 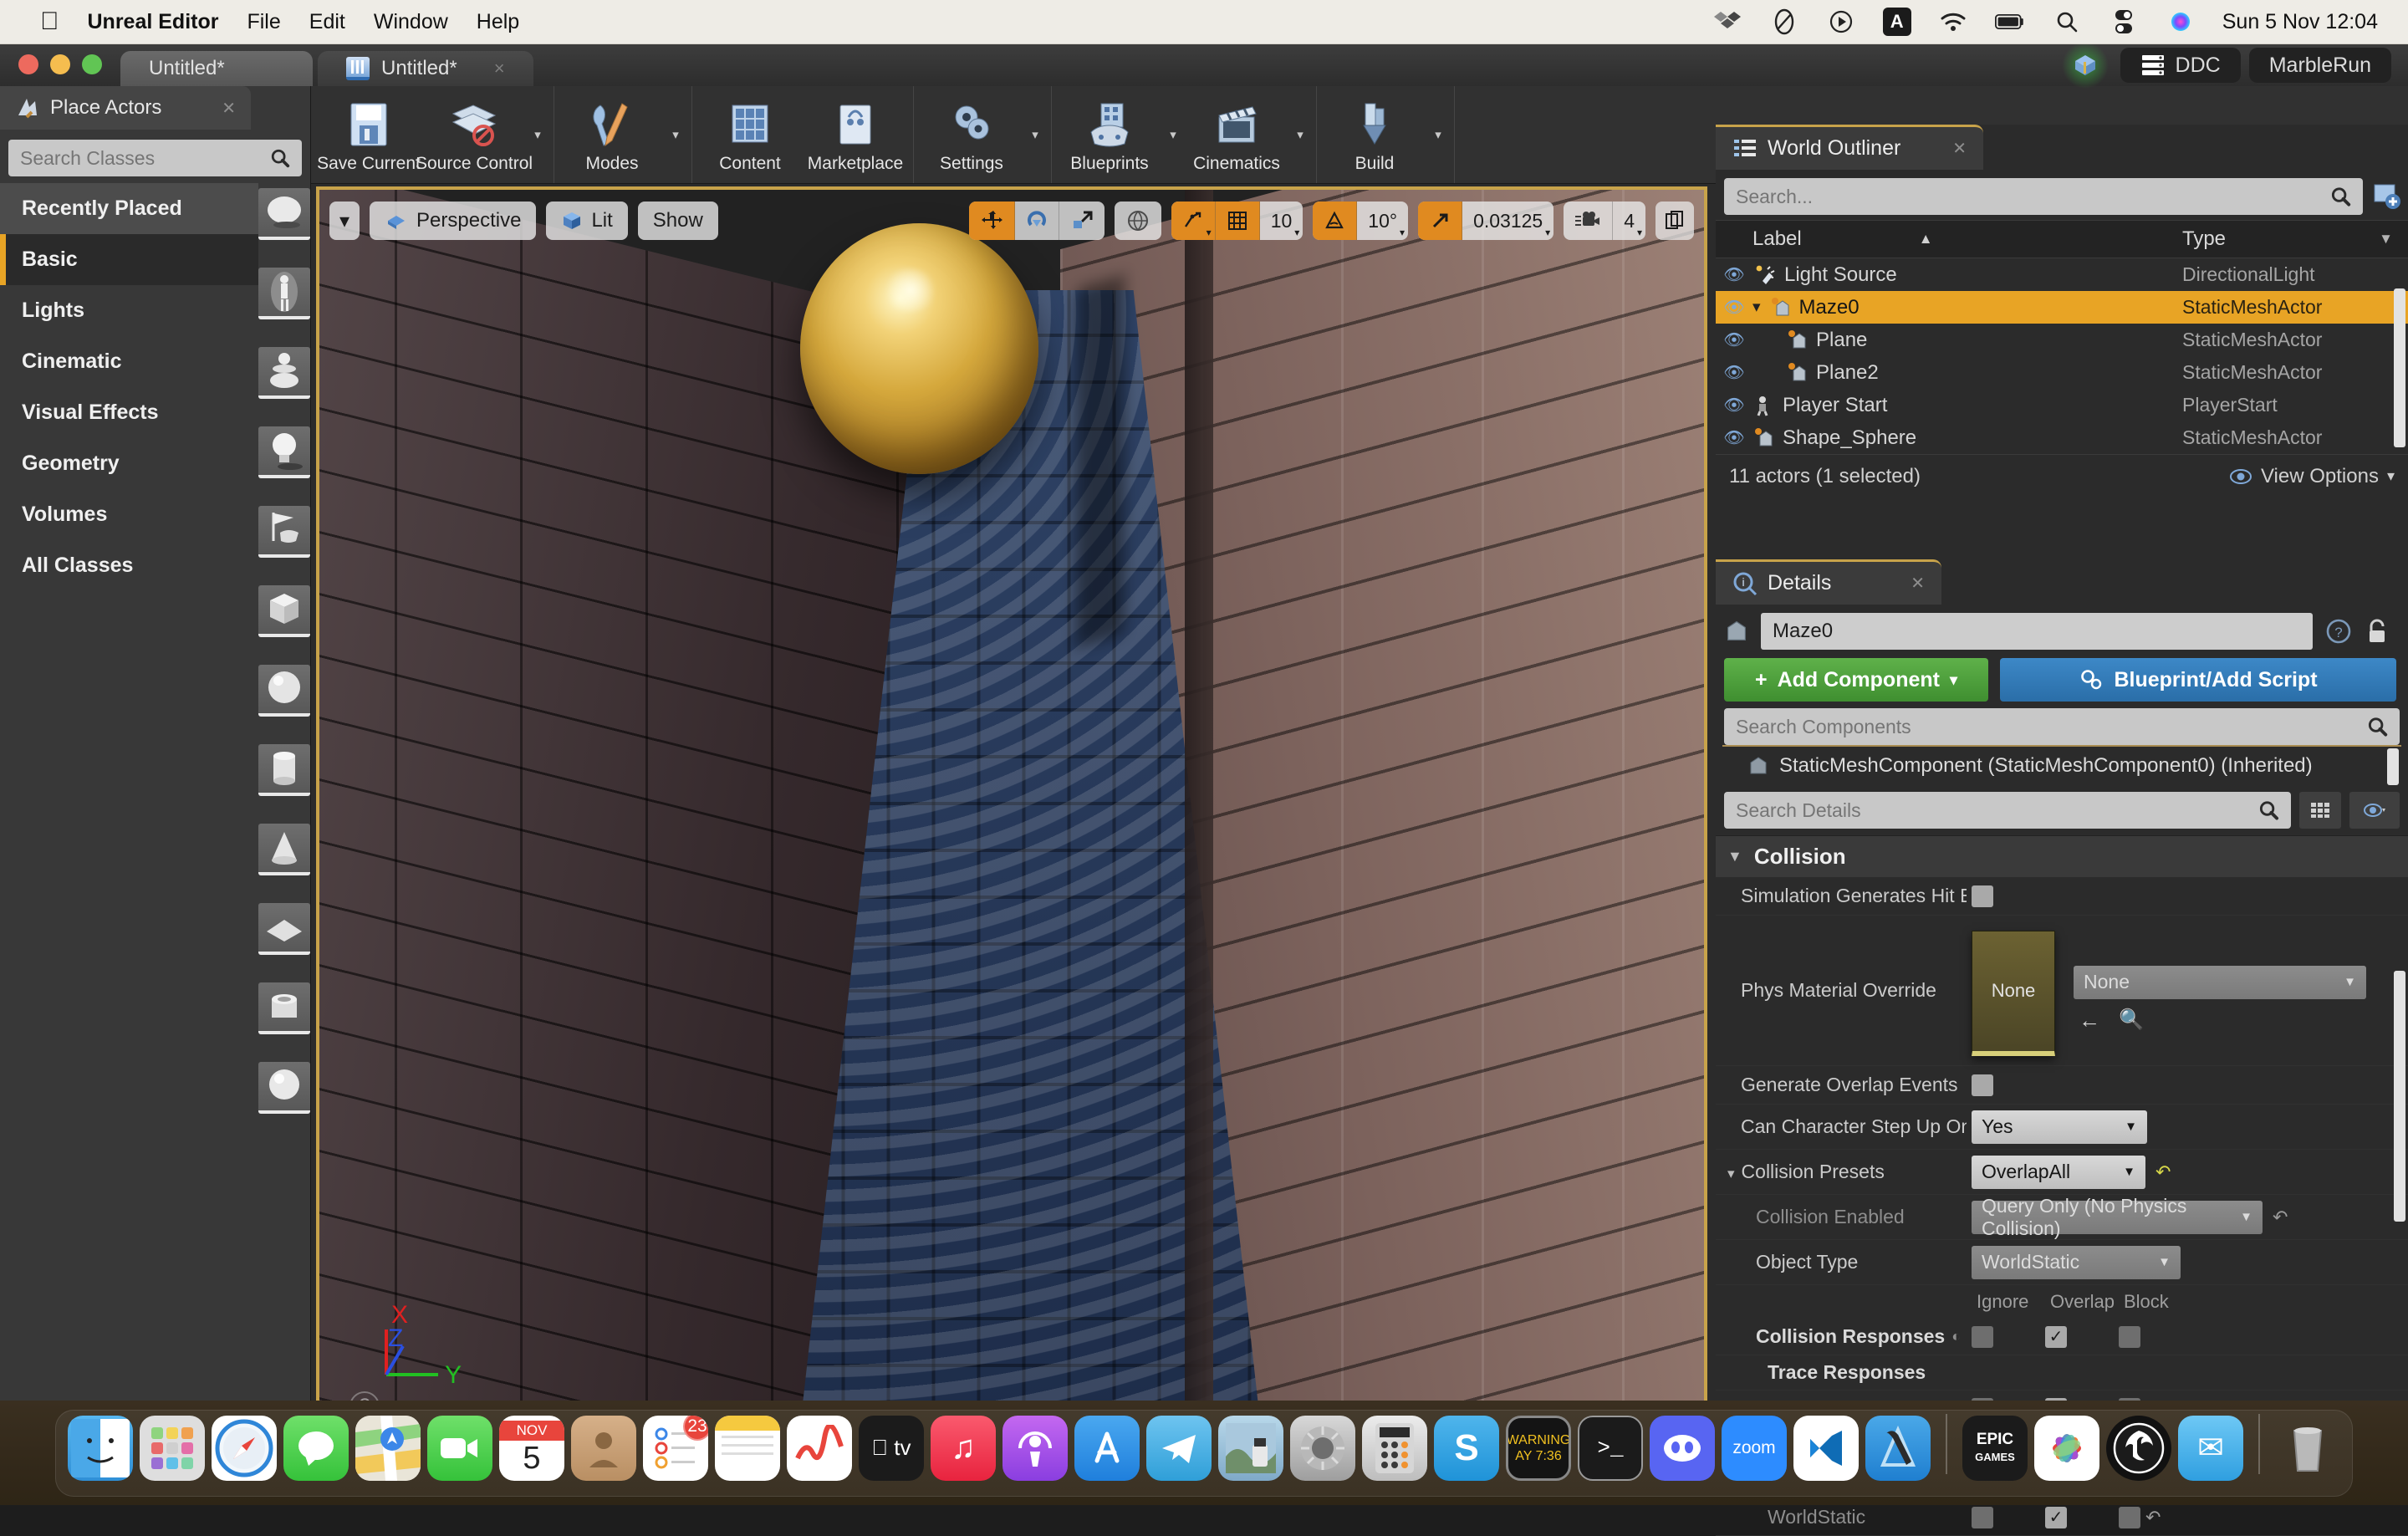 I want to click on dock-apple-tv:  tv, so click(x=891, y=1448).